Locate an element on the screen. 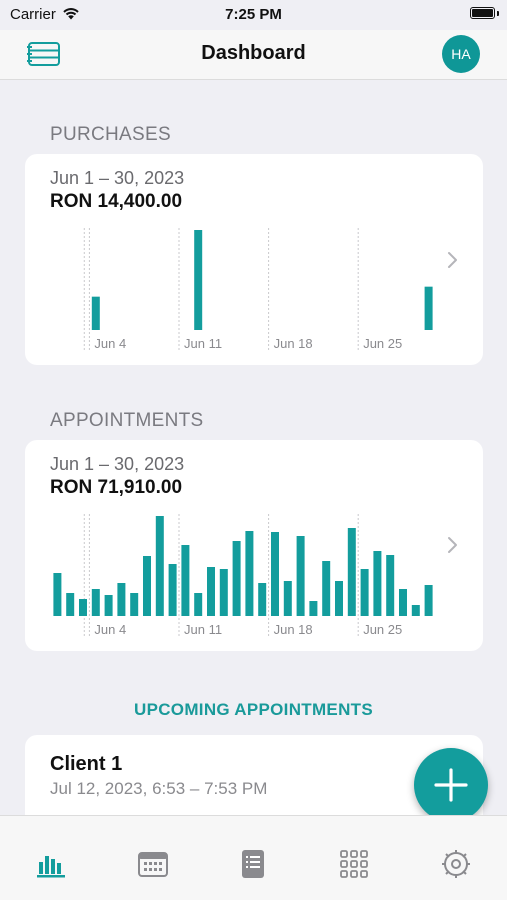 This screenshot has width=507, height=900. tab-calendar is located at coordinates (153, 864).